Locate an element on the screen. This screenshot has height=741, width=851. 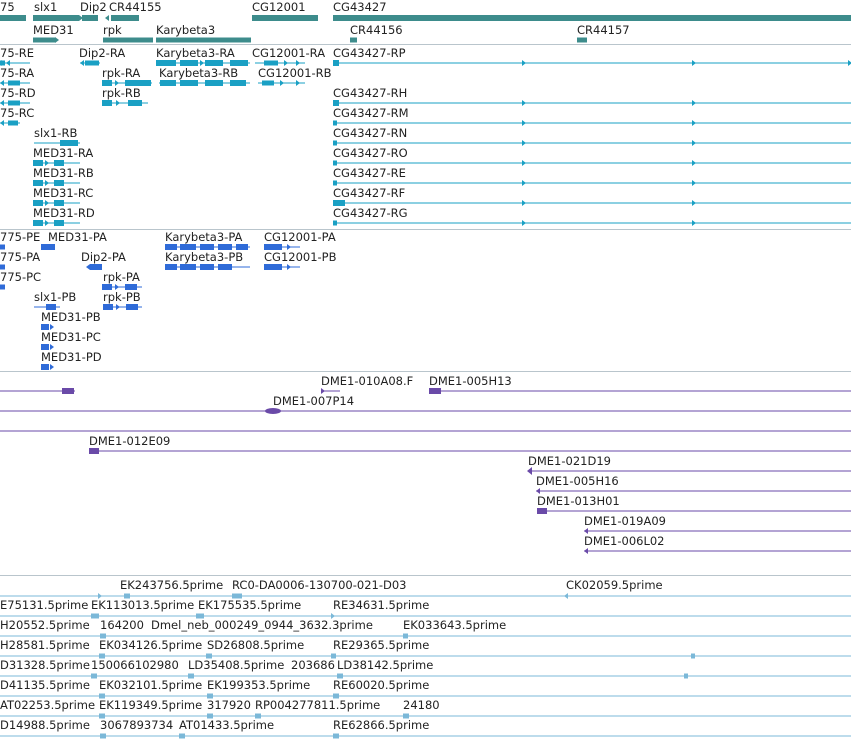
transcript-label: CG43427-RN is located at coordinates (370, 133).